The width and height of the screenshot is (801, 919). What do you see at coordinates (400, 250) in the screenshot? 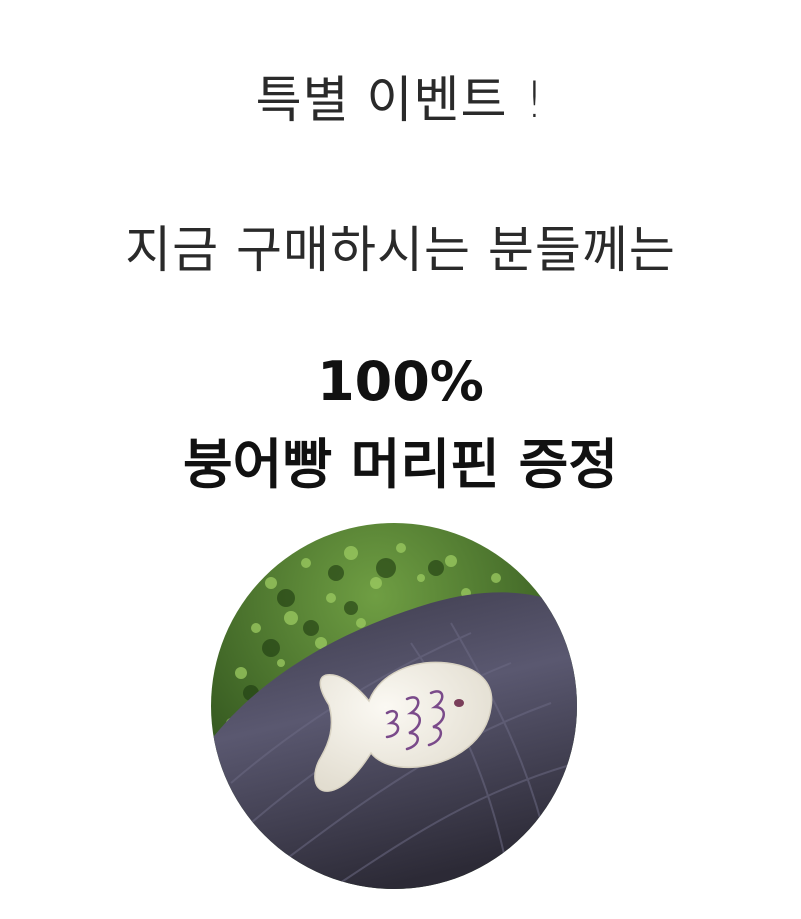
I see `event-subline: 지금 구매하시는 분들께는` at bounding box center [400, 250].